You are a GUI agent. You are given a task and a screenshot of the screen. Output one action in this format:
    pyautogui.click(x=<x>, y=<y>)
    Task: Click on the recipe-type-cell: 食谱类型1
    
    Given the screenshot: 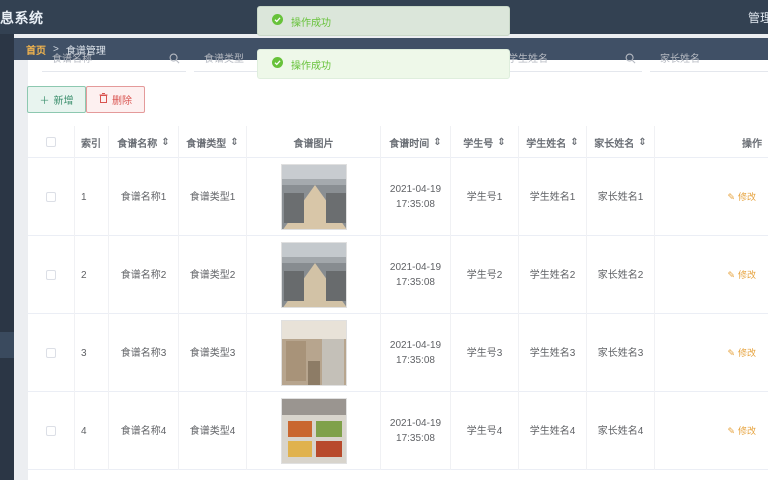 What is the action you would take?
    pyautogui.click(x=212, y=197)
    